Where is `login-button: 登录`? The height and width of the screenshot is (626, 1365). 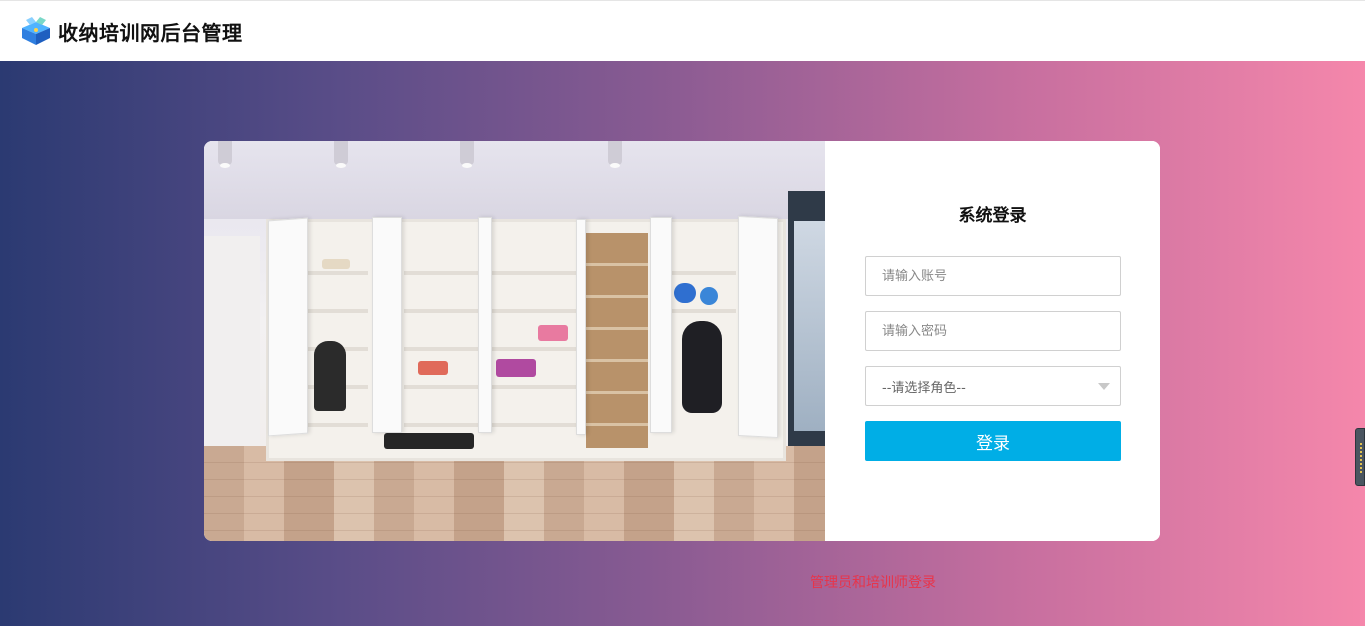 login-button: 登录 is located at coordinates (993, 441).